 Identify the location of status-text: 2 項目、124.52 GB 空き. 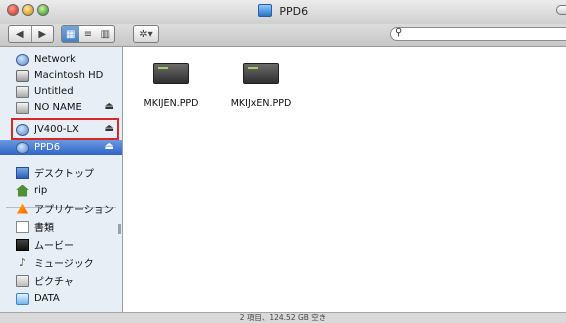
(283, 317).